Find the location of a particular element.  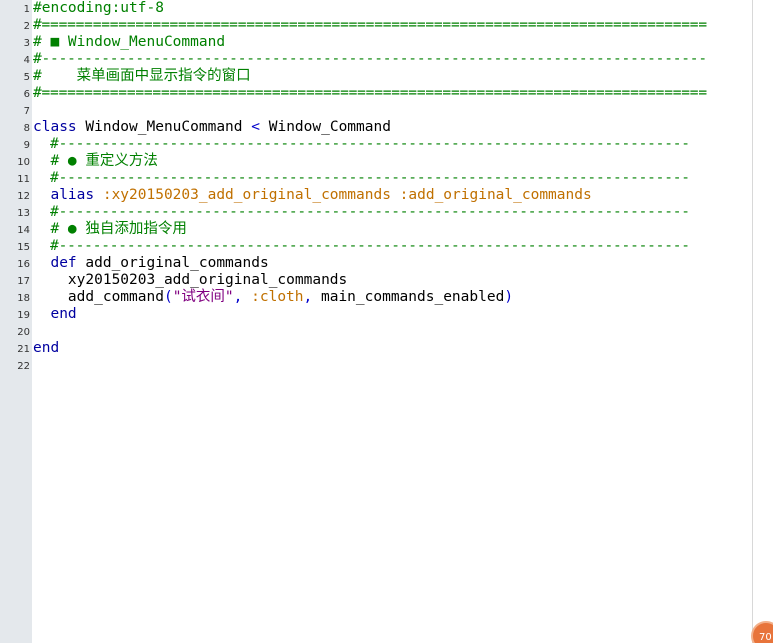

code-text: # ● 重定义方法 is located at coordinates (95, 161).